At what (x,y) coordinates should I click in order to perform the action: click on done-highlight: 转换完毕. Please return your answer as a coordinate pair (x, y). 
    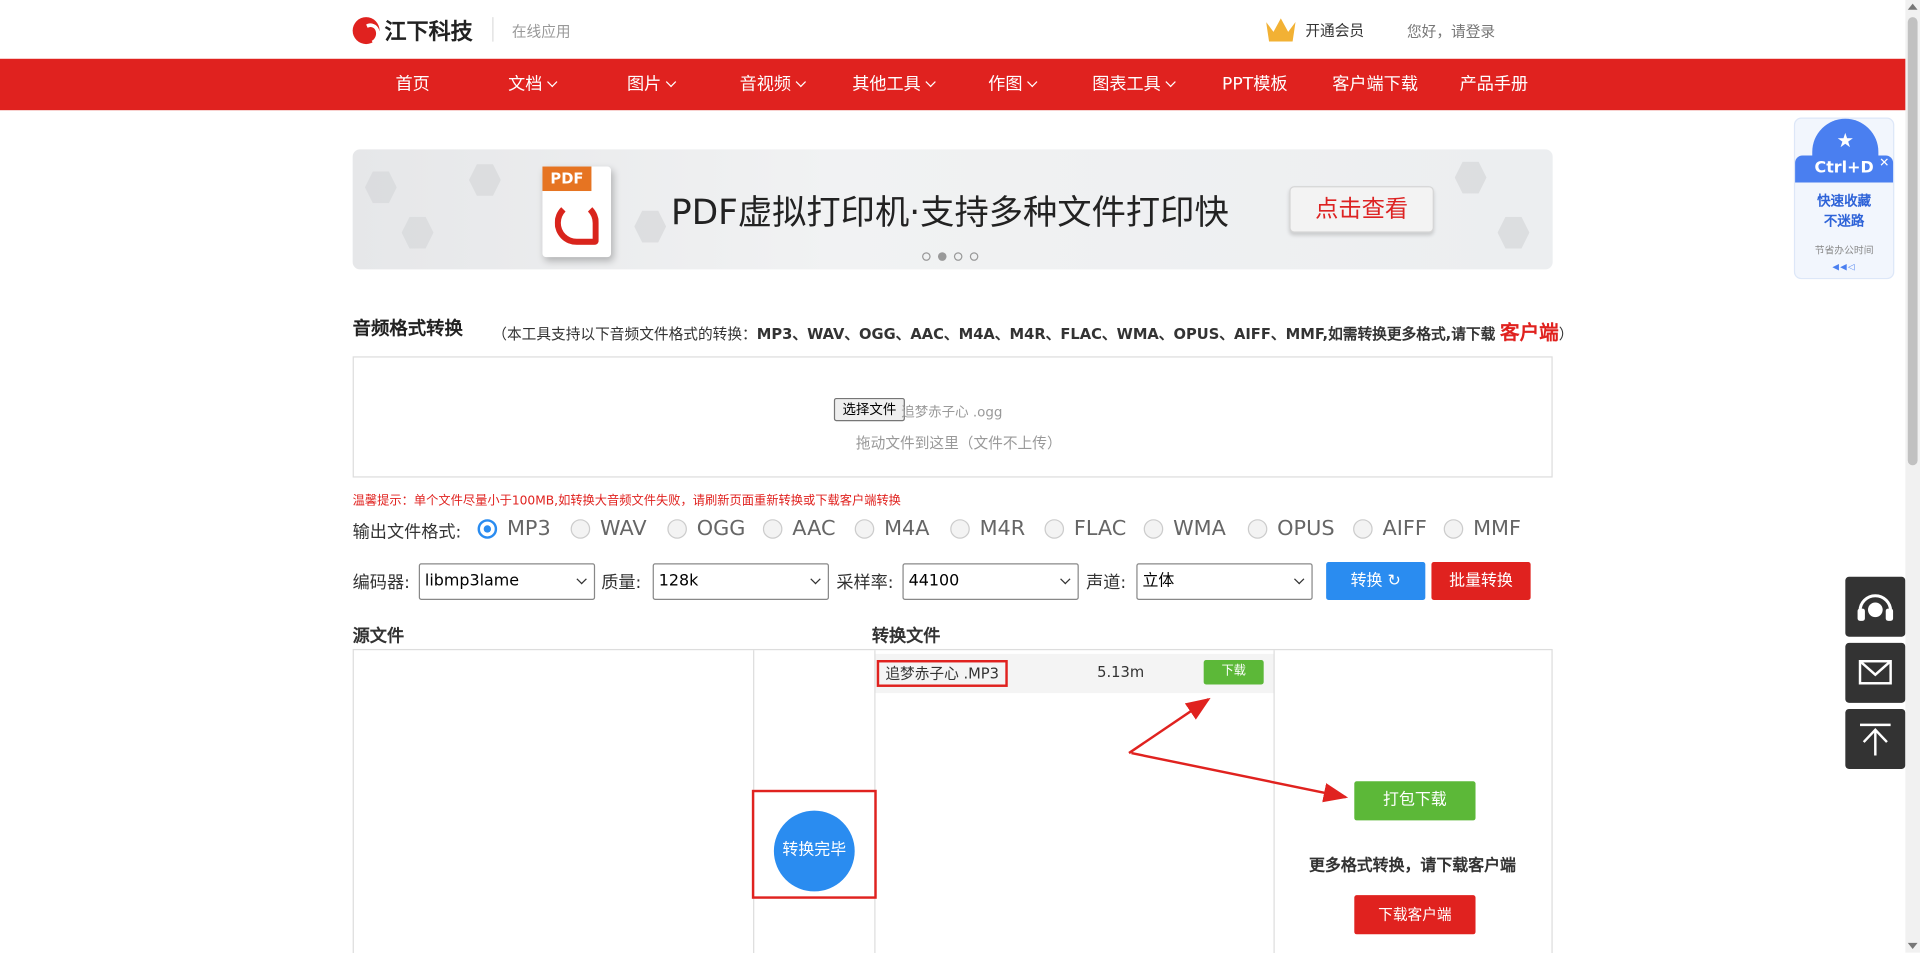
    Looking at the image, I should click on (814, 844).